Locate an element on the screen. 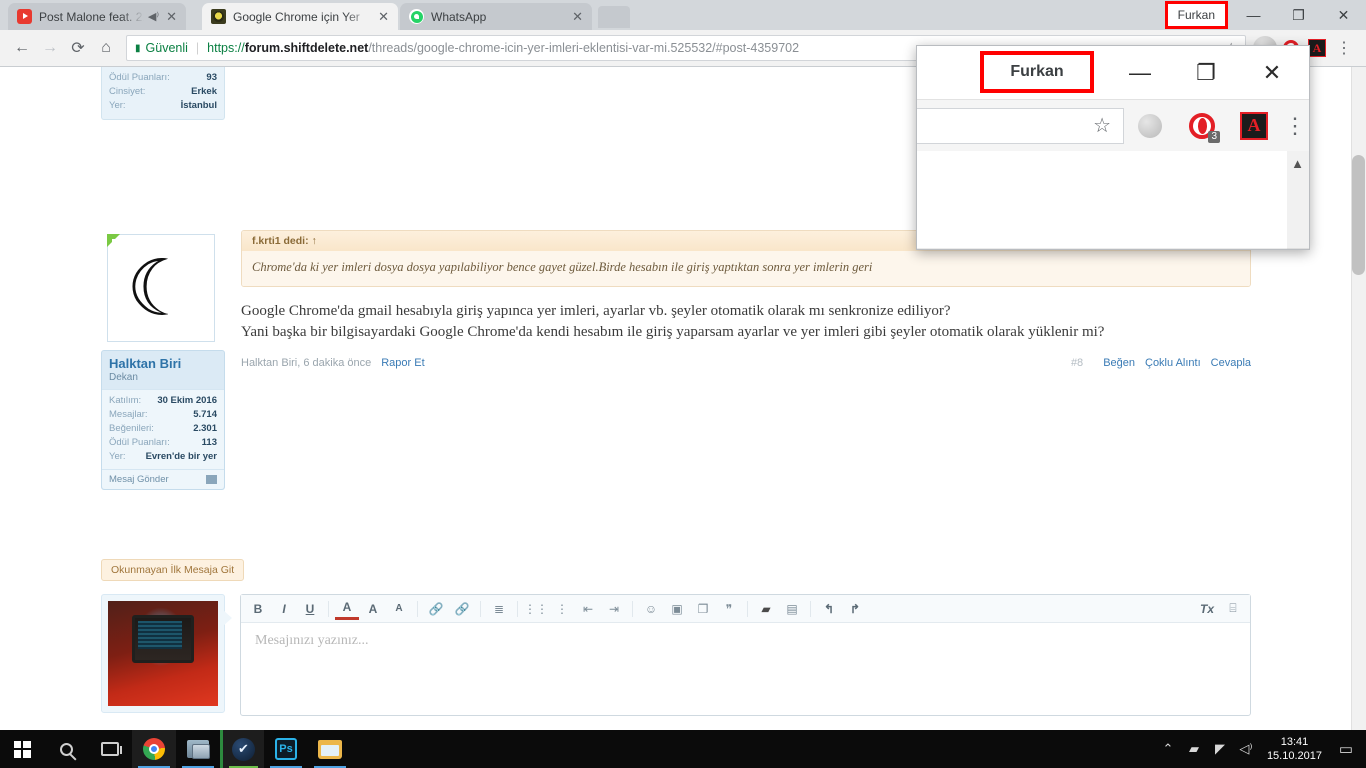  windows-logo-icon is located at coordinates (22, 749).